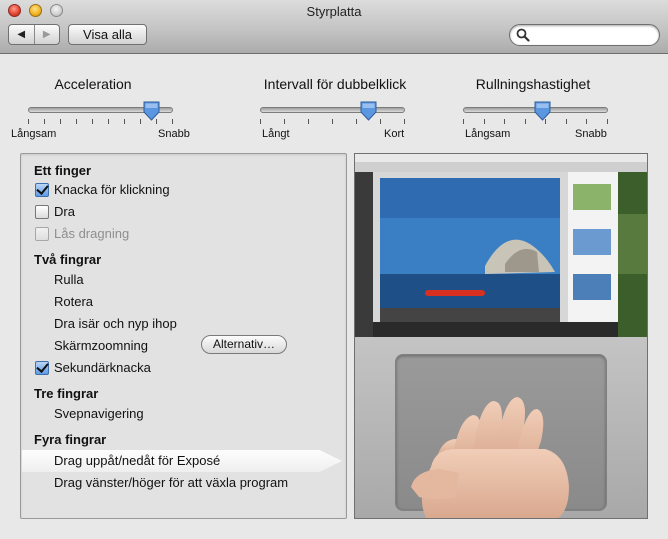 The width and height of the screenshot is (668, 539). Describe the element at coordinates (174, 134) in the screenshot. I see `acceleration-max-label: Snabb` at that location.